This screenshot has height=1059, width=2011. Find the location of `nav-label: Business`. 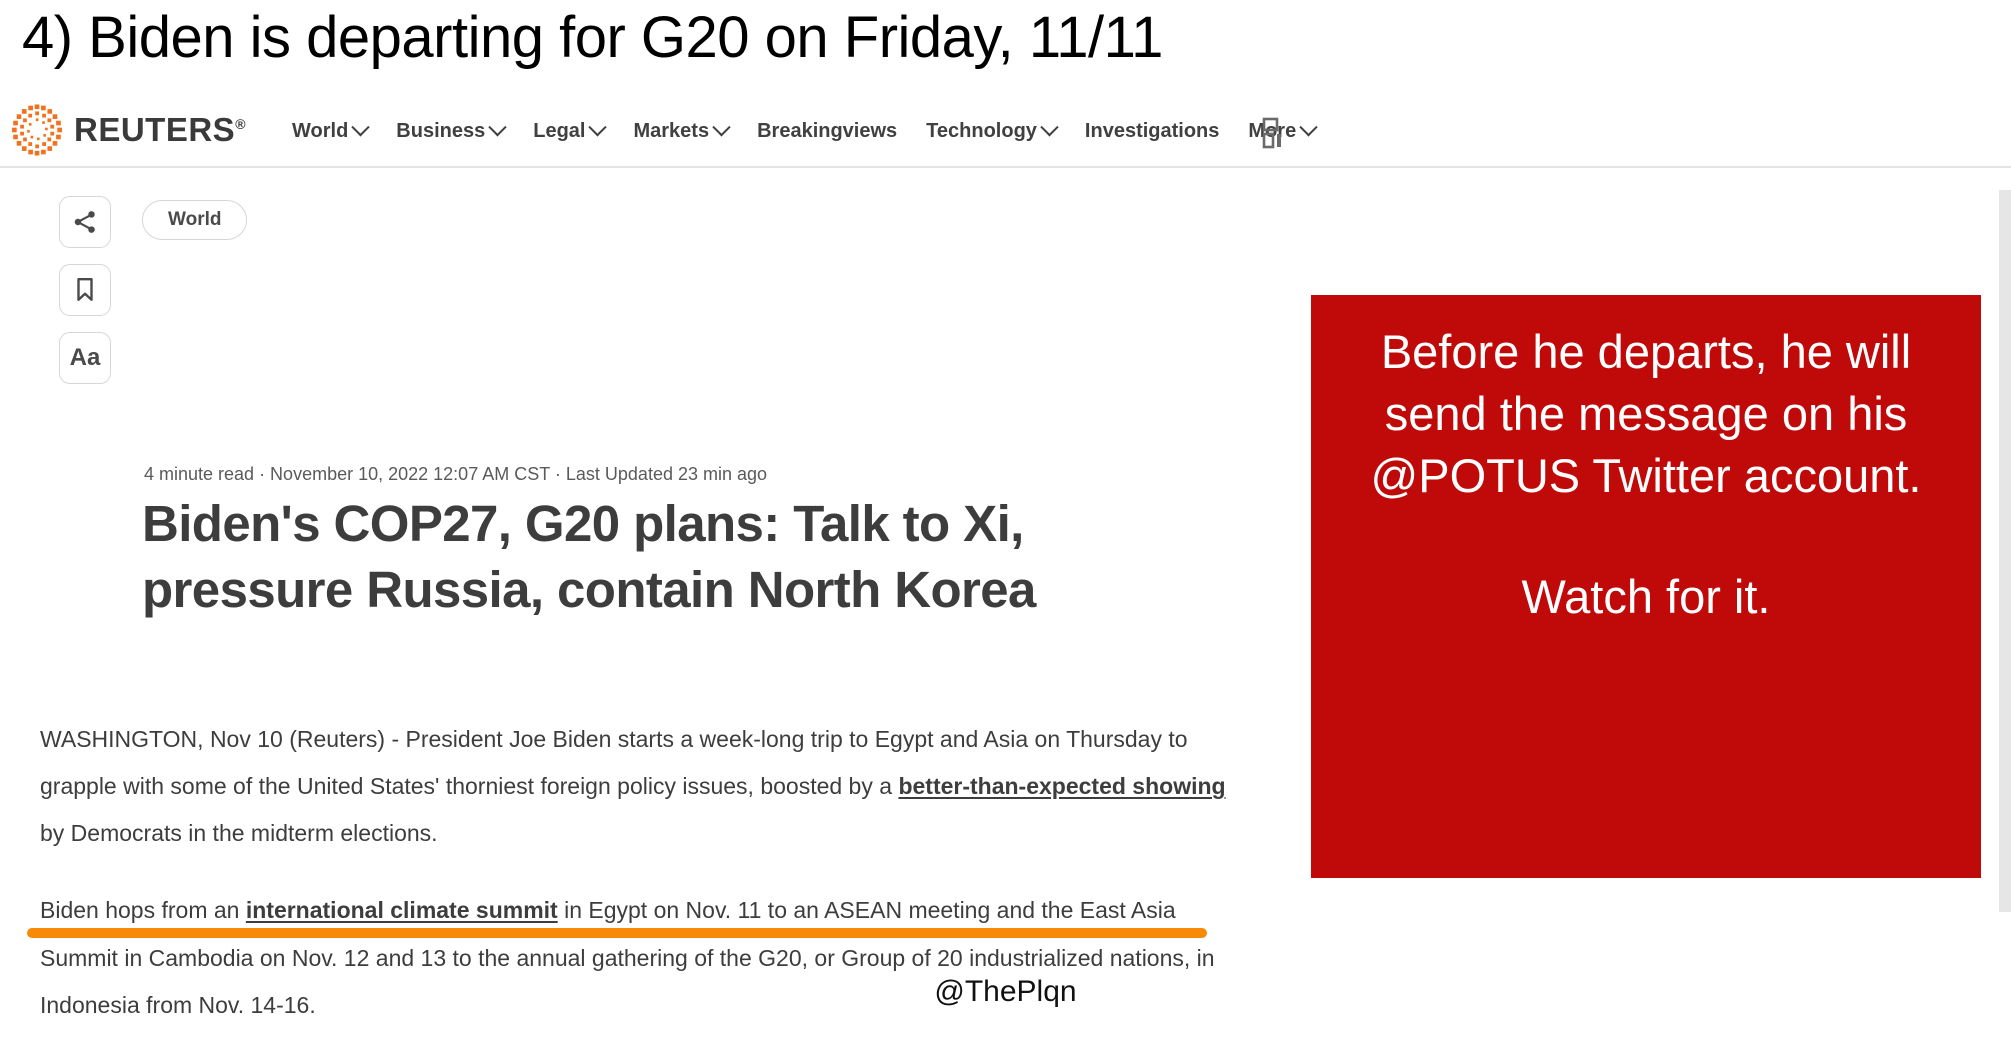

nav-label: Business is located at coordinates (441, 131).